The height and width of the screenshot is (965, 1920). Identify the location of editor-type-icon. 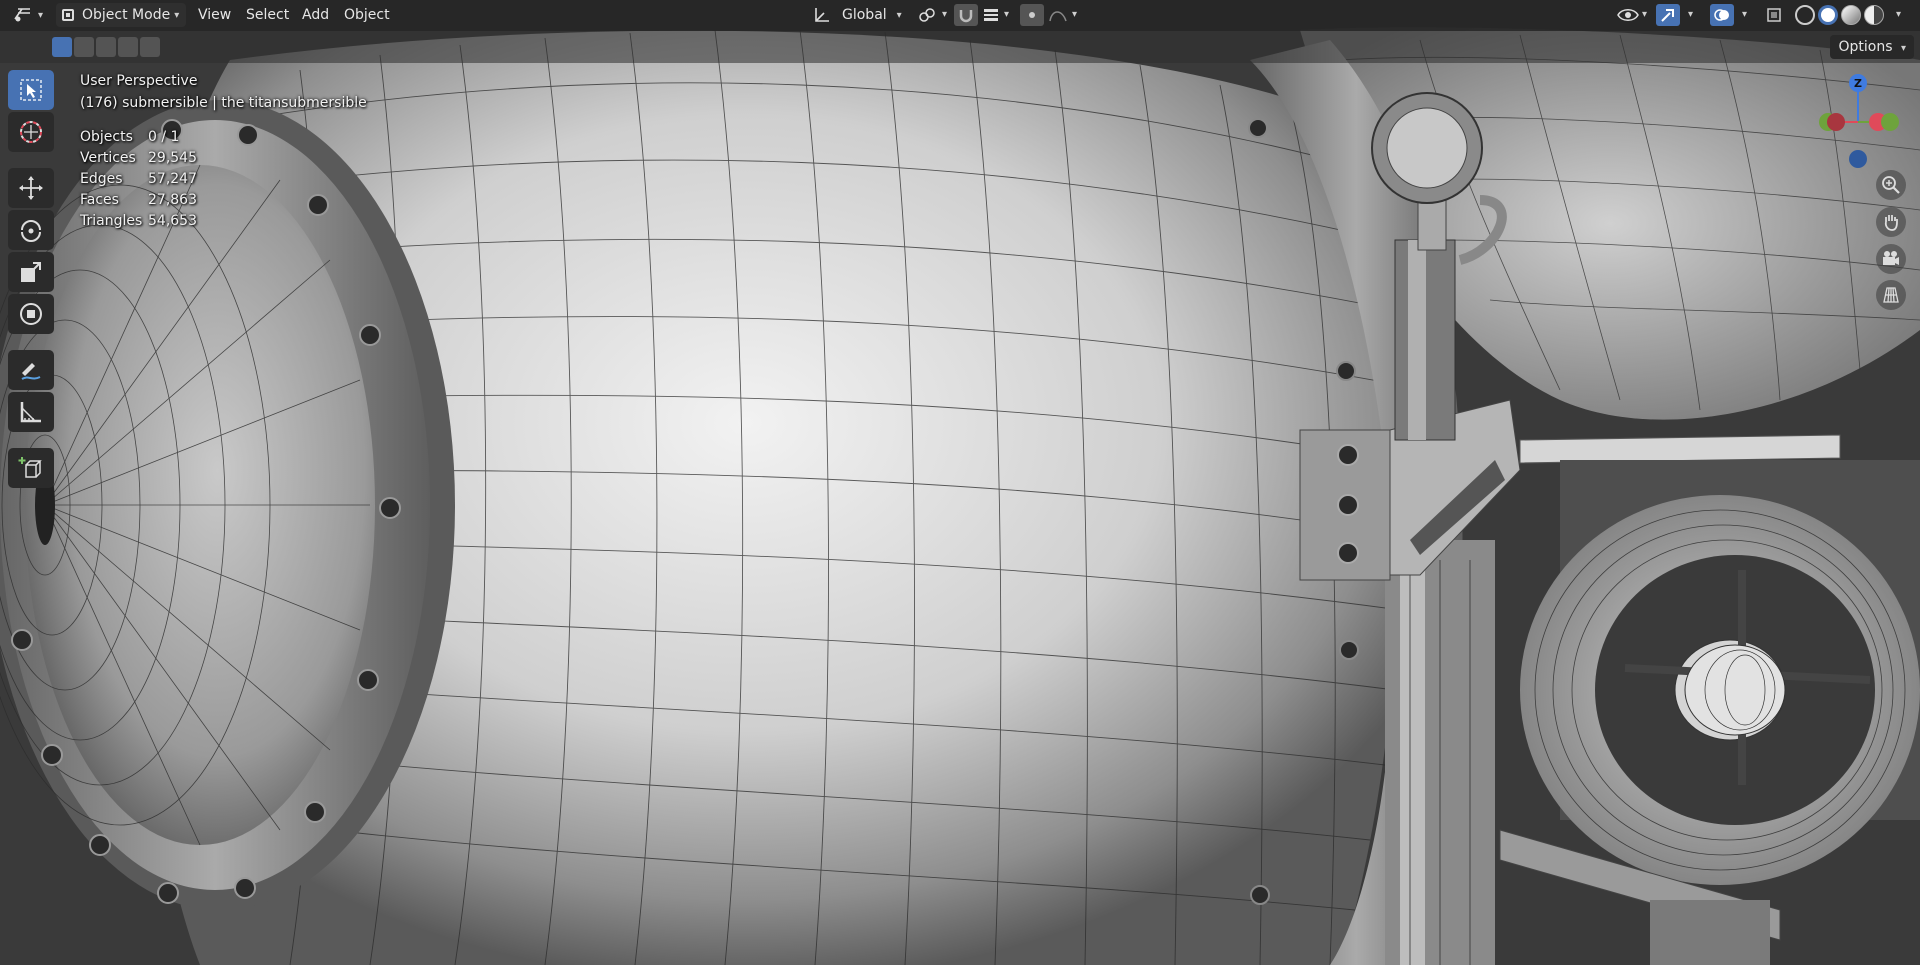
(22, 15).